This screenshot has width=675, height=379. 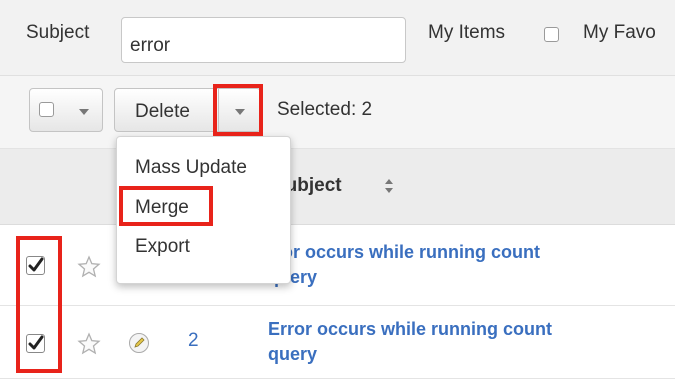 I want to click on select-all-dropdown, so click(x=66, y=110).